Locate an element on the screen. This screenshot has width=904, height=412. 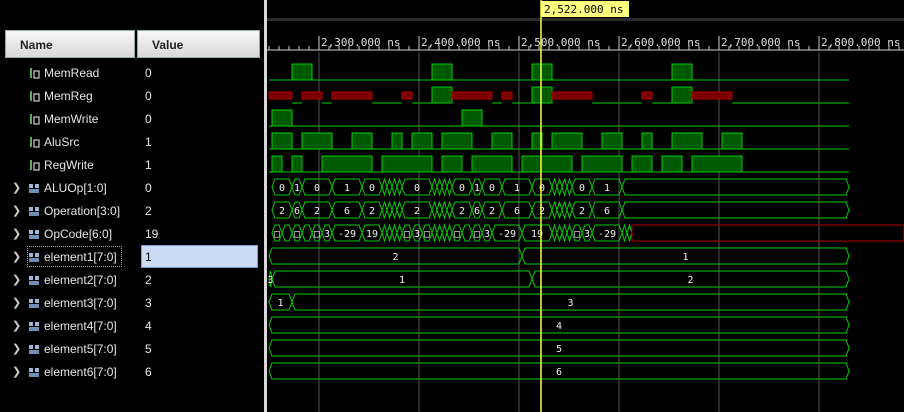
signal-row-aluop: ❯ ALUOp[1:0] 0 is located at coordinates (132, 187).